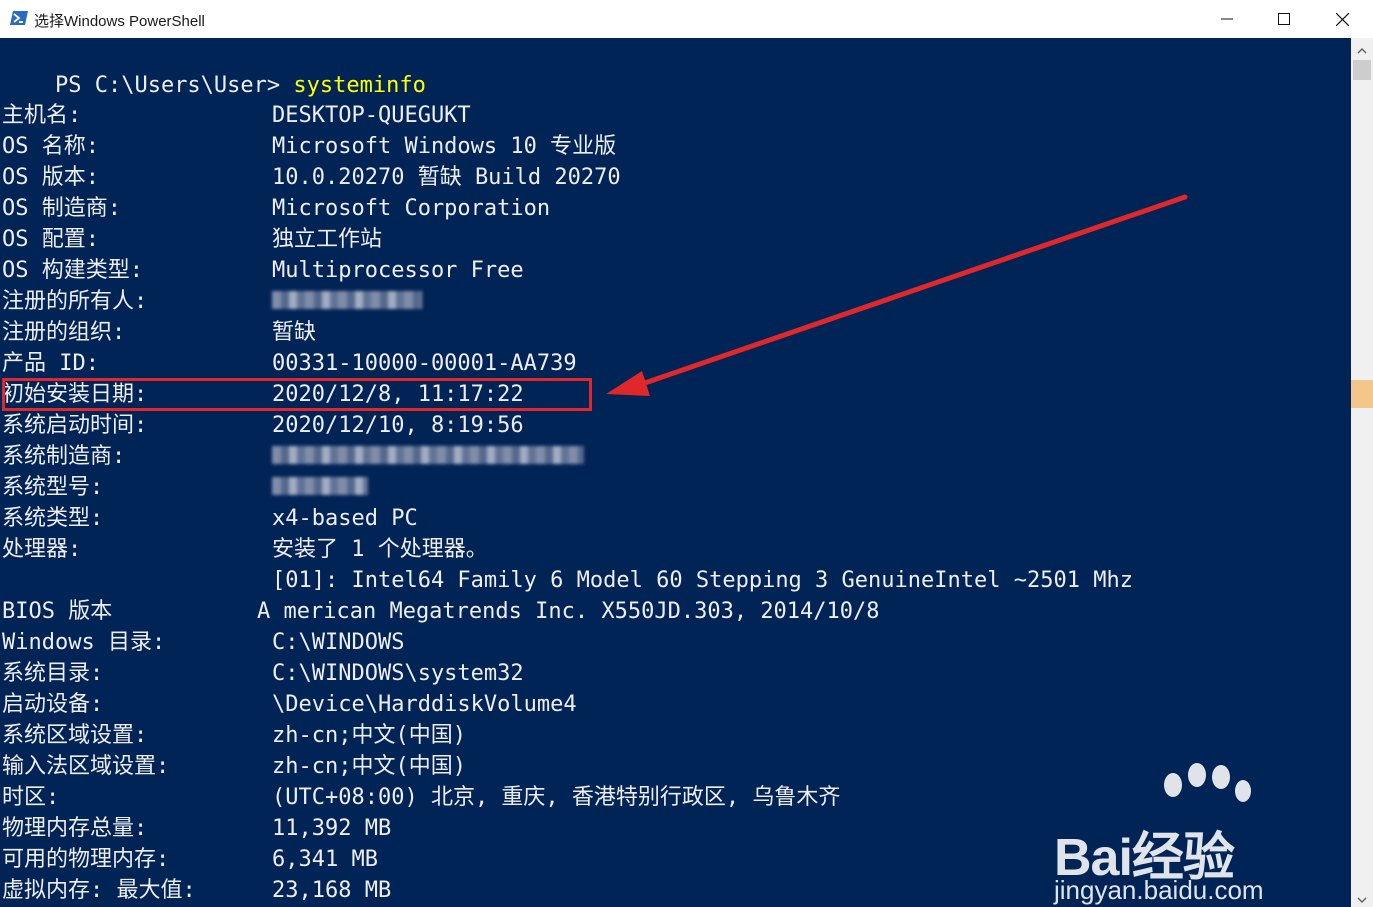  What do you see at coordinates (1362, 472) in the screenshot?
I see `vertical-scrollbar` at bounding box center [1362, 472].